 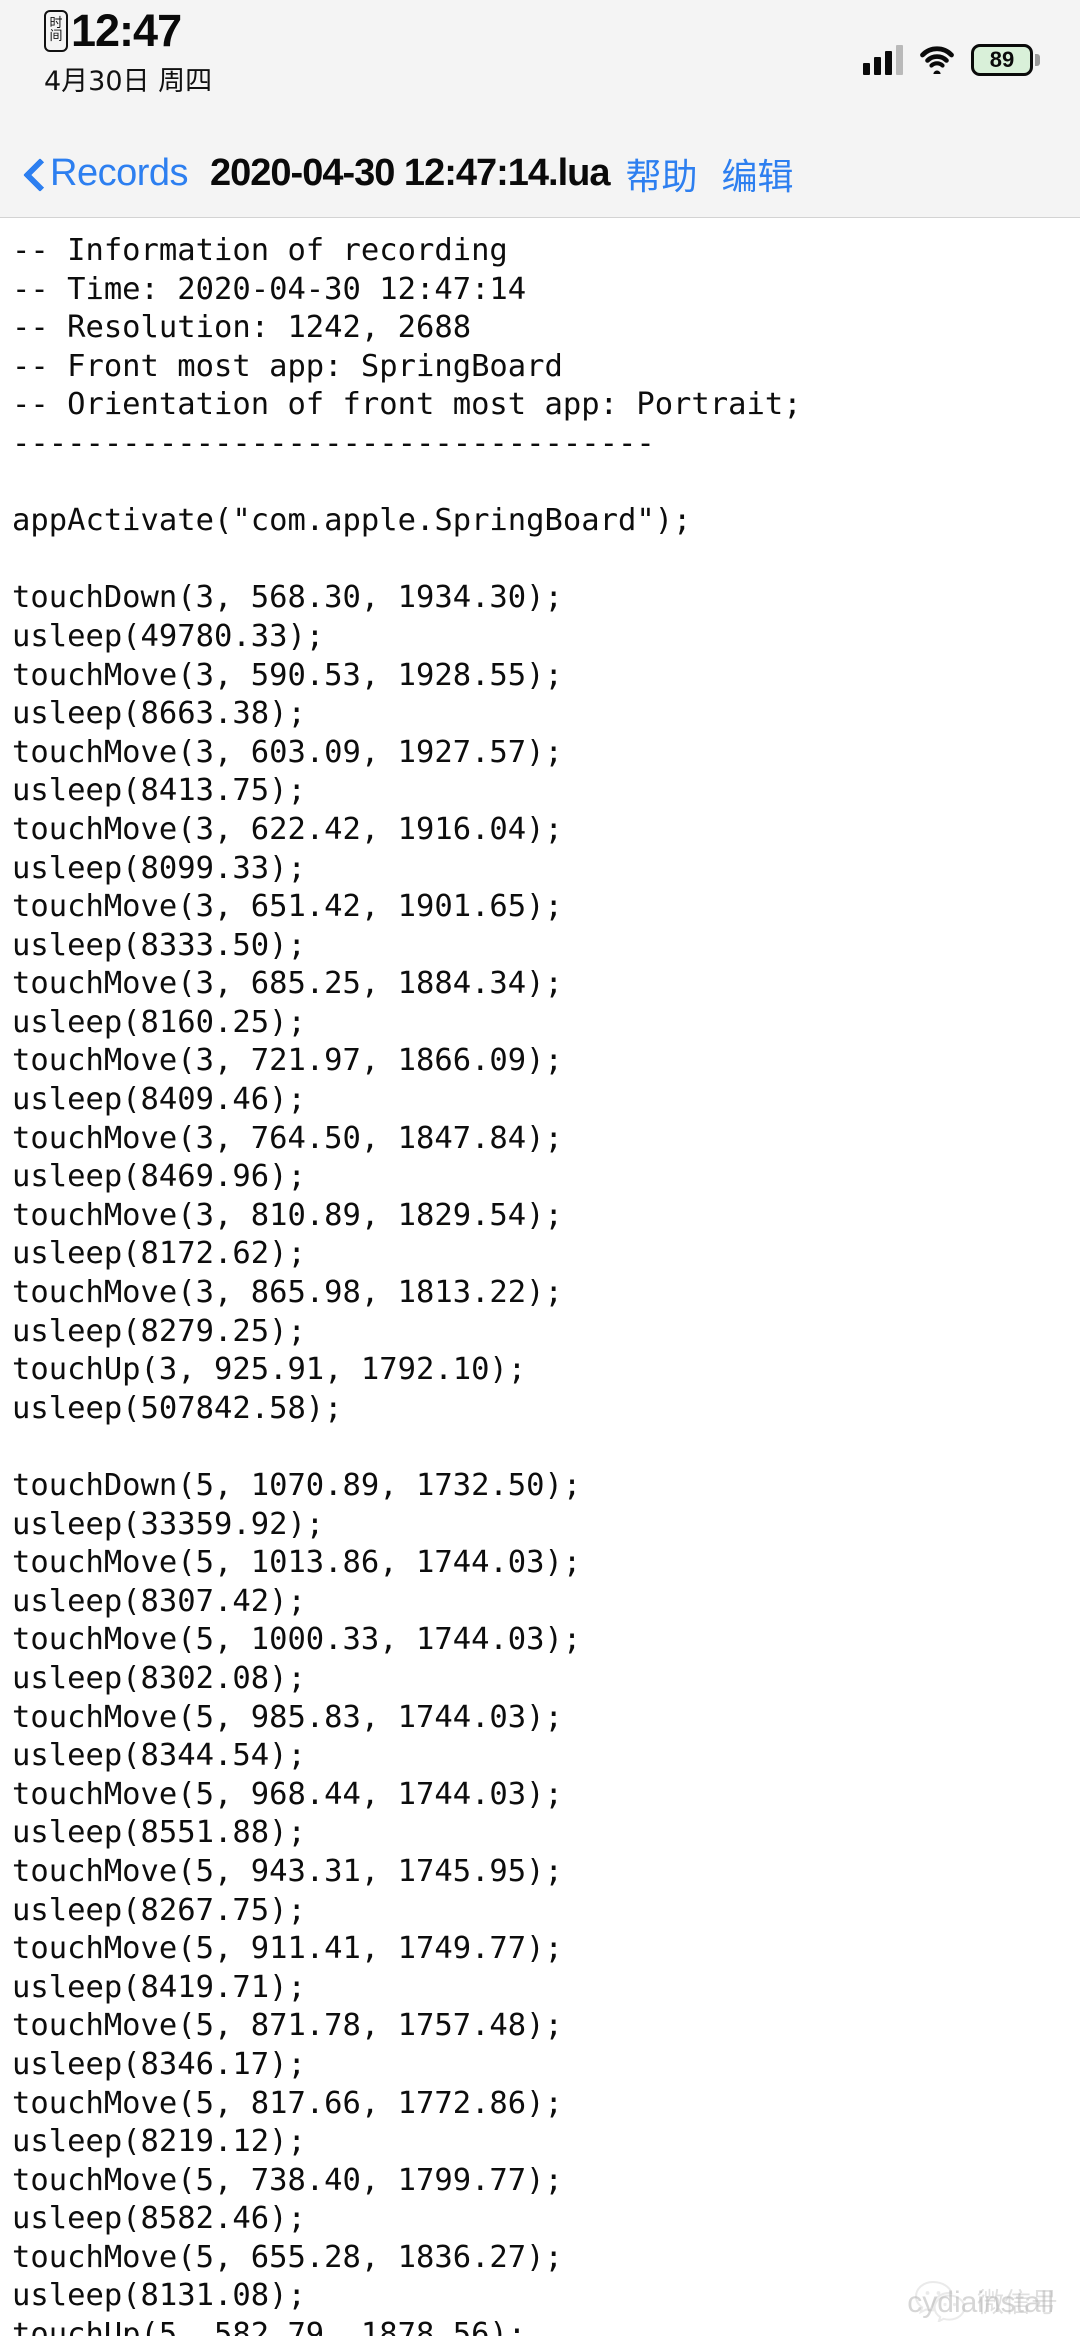 What do you see at coordinates (287, 2180) in the screenshot?
I see `code-line: touchMove(5, 738.40, 1799.77);` at bounding box center [287, 2180].